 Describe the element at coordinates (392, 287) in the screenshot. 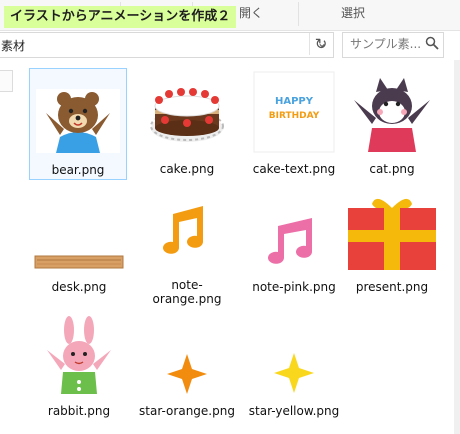

I see `file-name: present.png` at that location.